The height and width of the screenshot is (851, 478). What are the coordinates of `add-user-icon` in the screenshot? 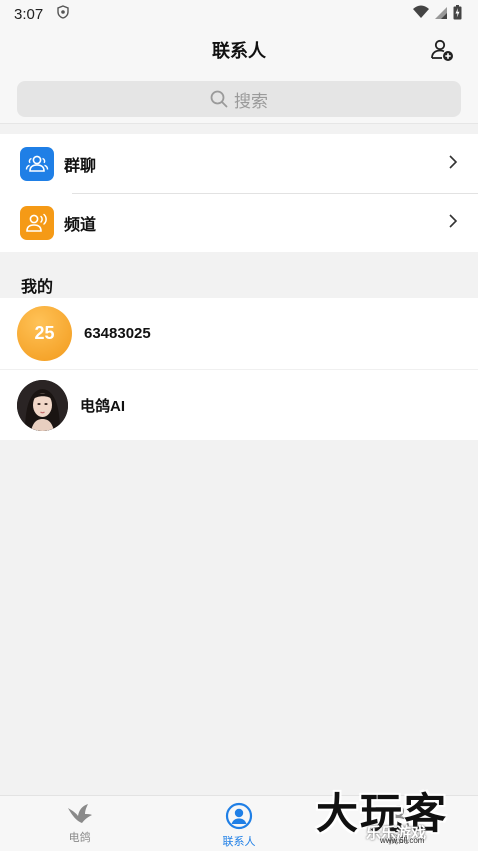 It's located at (442, 50).